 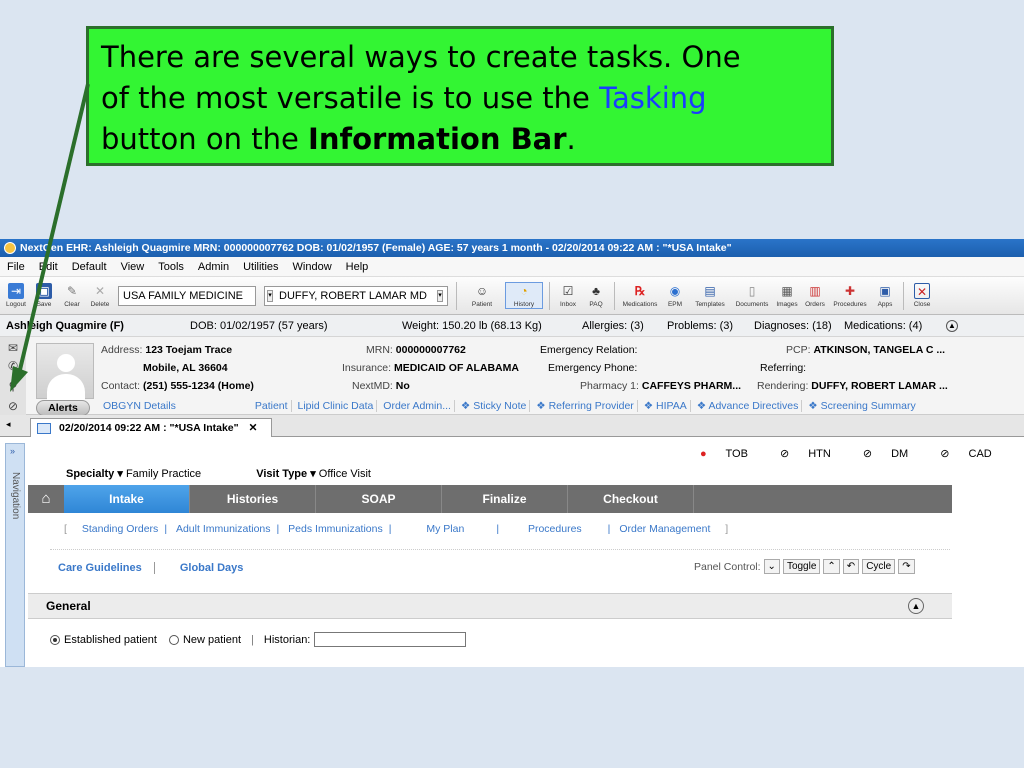 I want to click on patient-button: ☺ Patient, so click(x=482, y=295).